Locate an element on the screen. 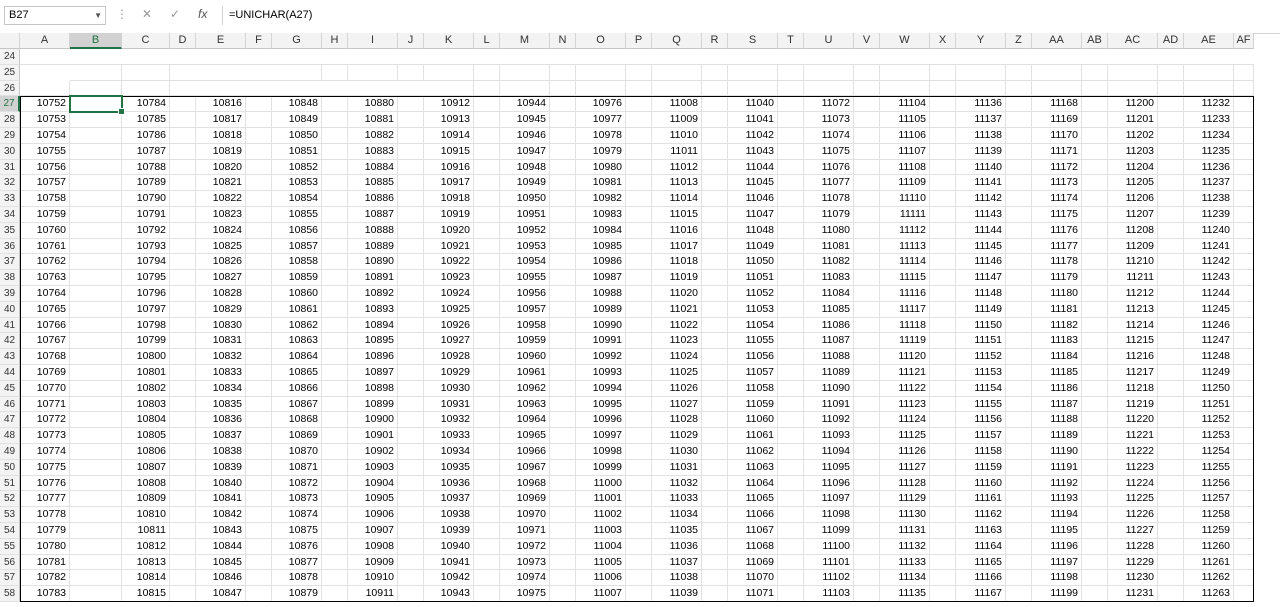 This screenshot has width=1280, height=607. code-cell: 10882 is located at coordinates (373, 136).